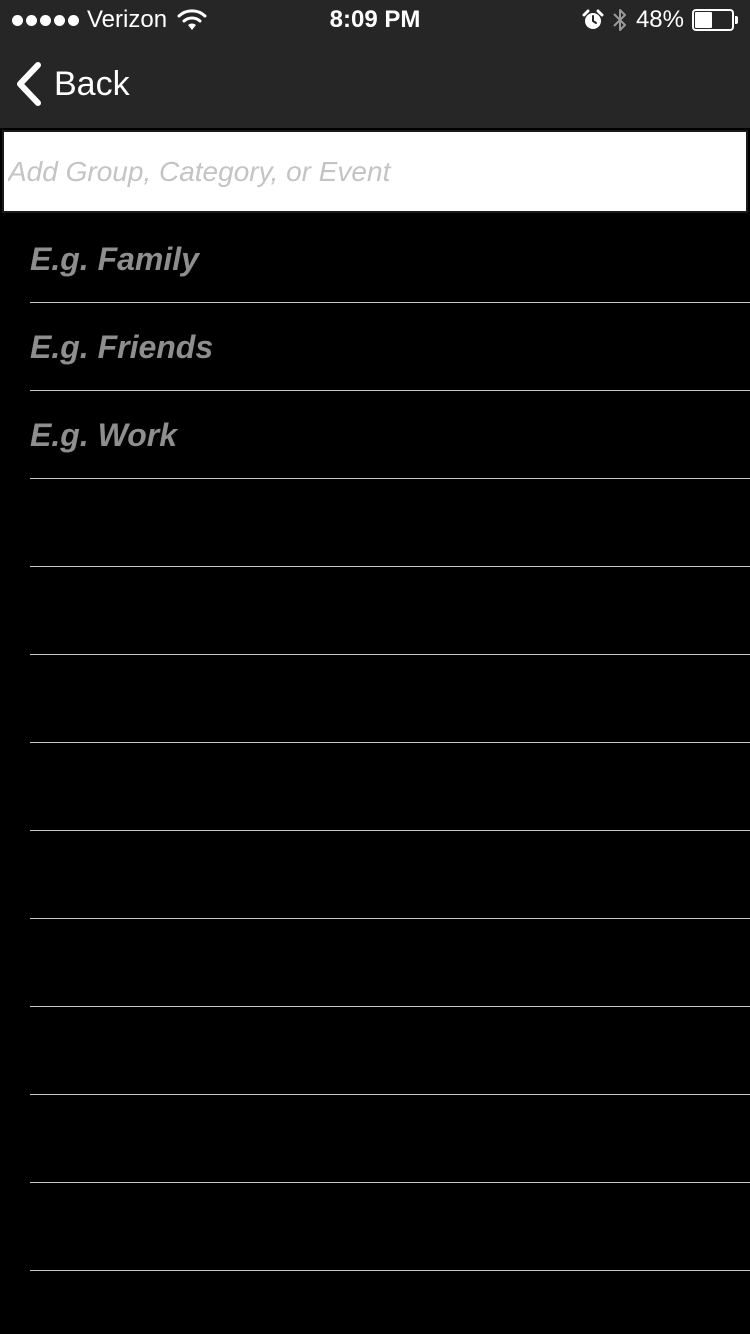 The height and width of the screenshot is (1334, 750). Describe the element at coordinates (29, 84) in the screenshot. I see `chevron-left-icon` at that location.